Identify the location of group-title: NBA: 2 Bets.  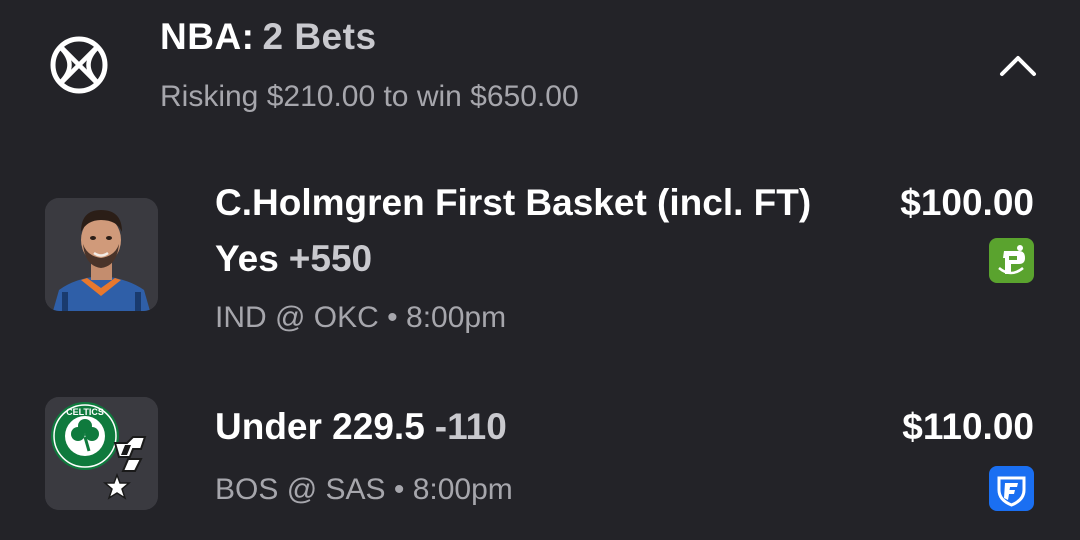
(268, 37).